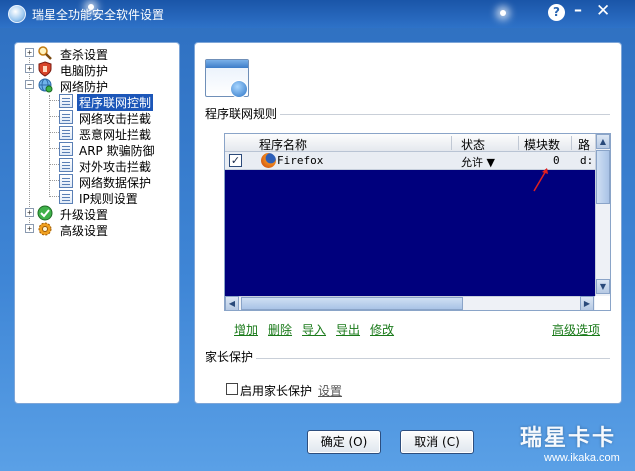 This screenshot has height=471, width=635. I want to click on column-header-path: 路, so click(584, 144).